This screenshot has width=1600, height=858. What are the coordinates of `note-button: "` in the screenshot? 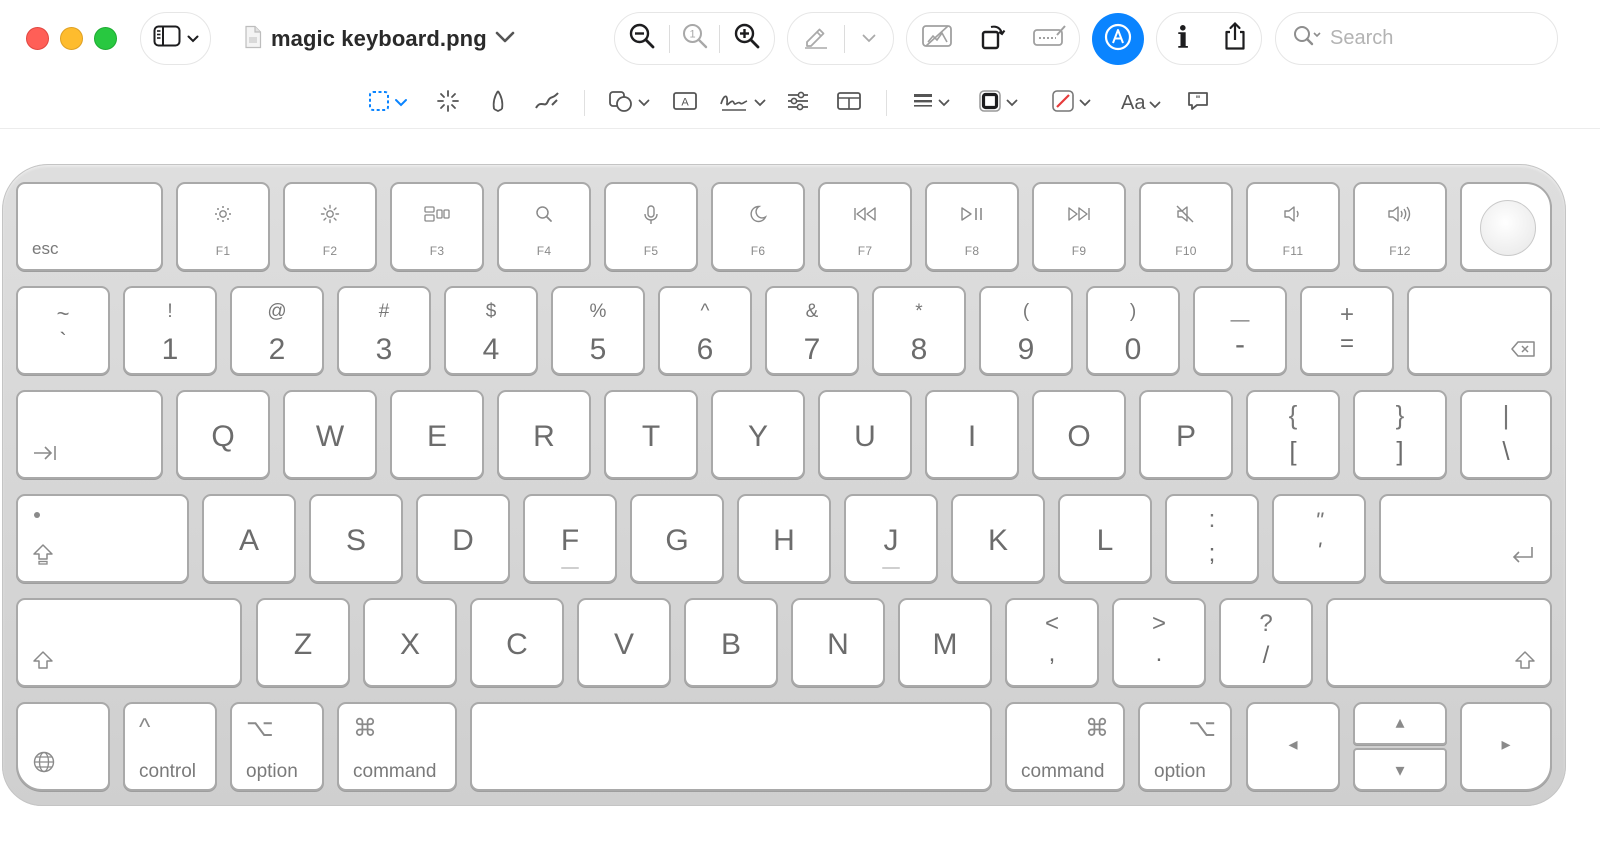 It's located at (1198, 103).